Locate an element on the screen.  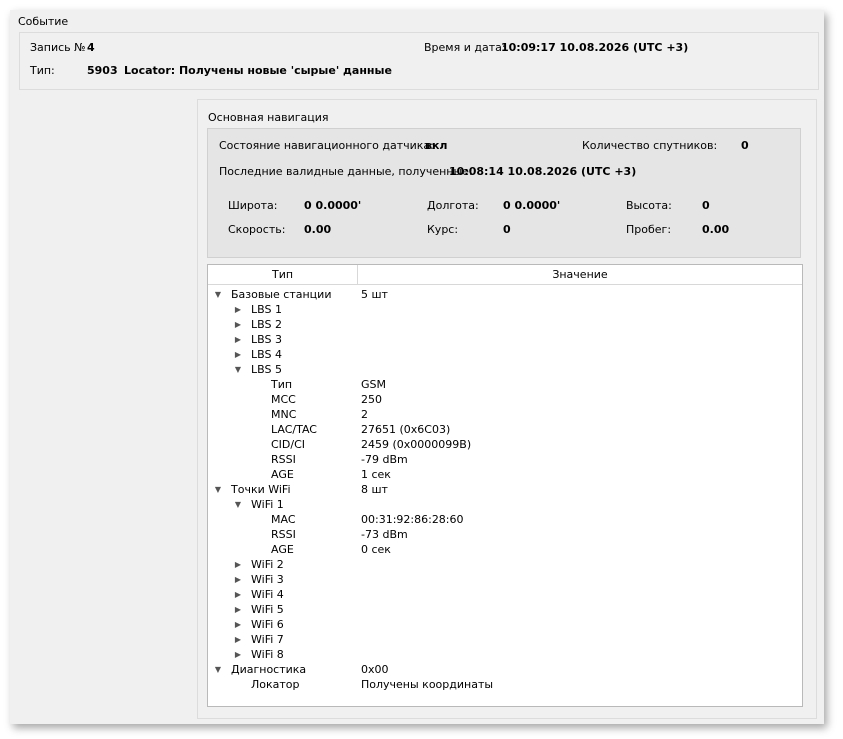
tree-row: ▶ WiFi 2 is located at coordinates (505, 564).